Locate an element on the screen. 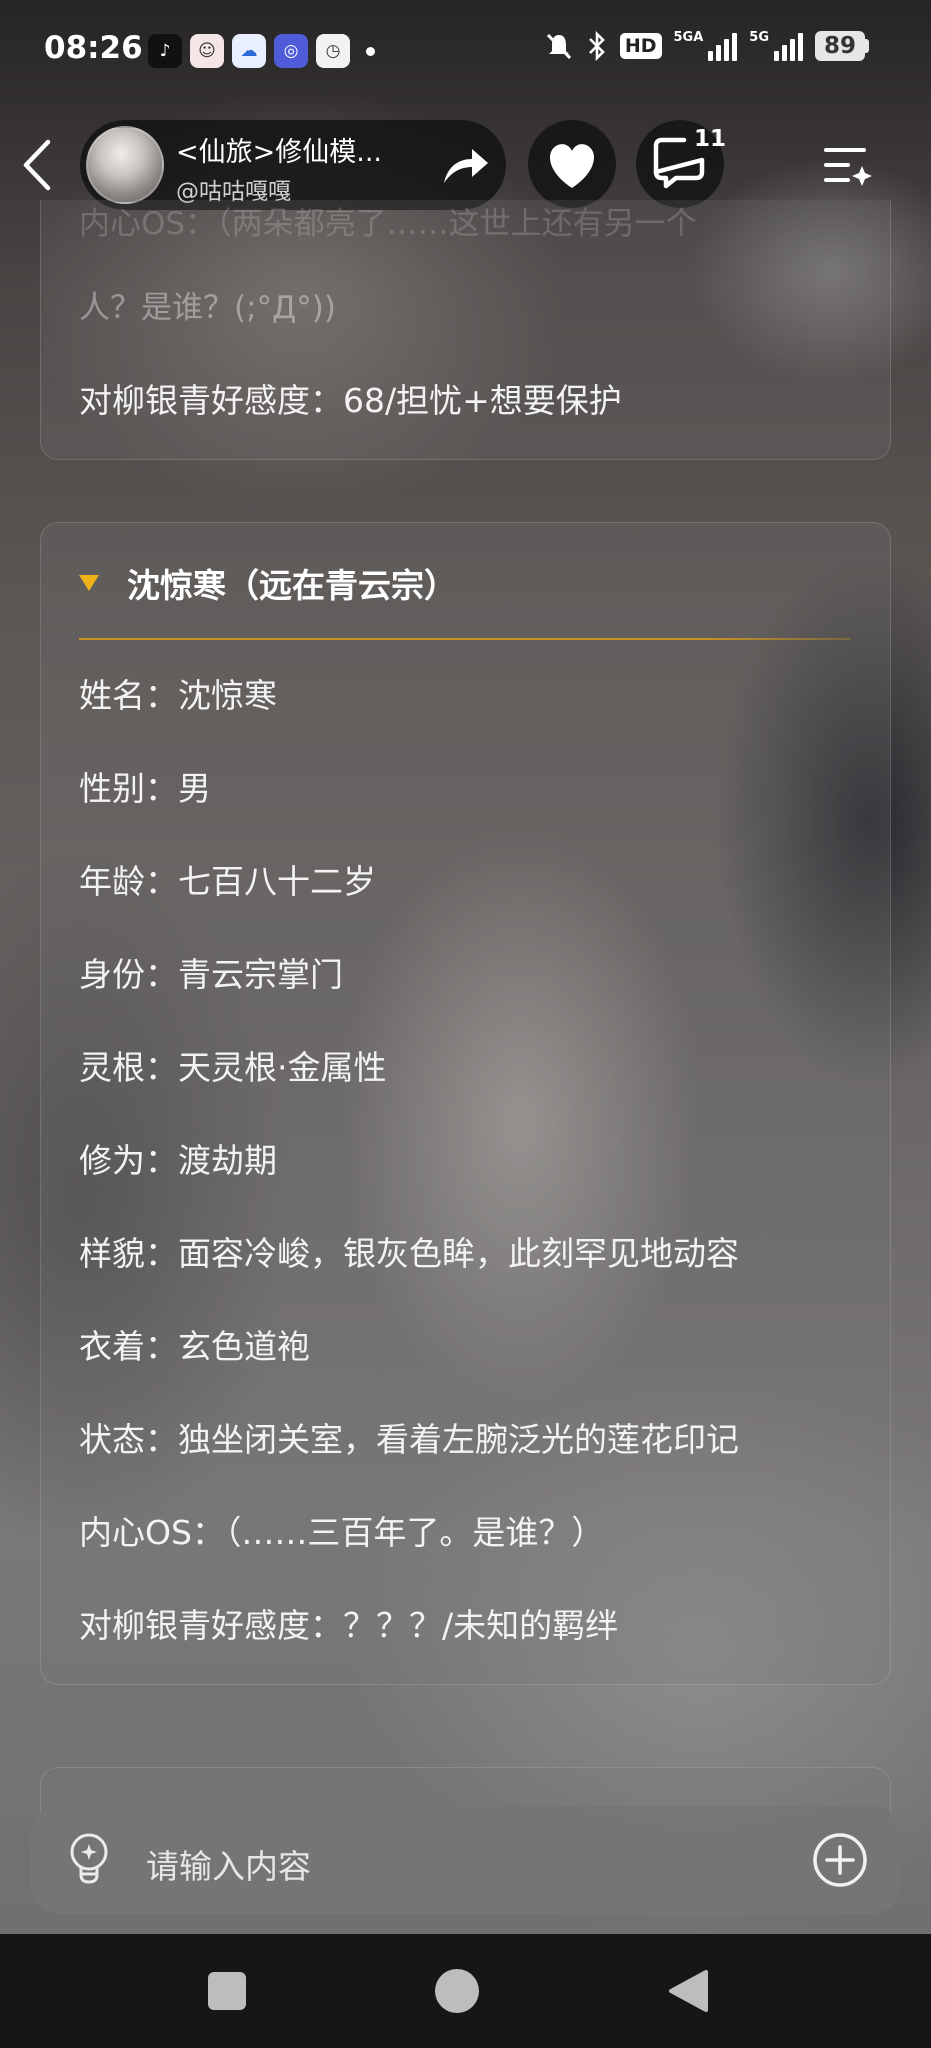 Image resolution: width=931 pixels, height=2048 pixels. clock-app-icon: ◷ is located at coordinates (333, 51).